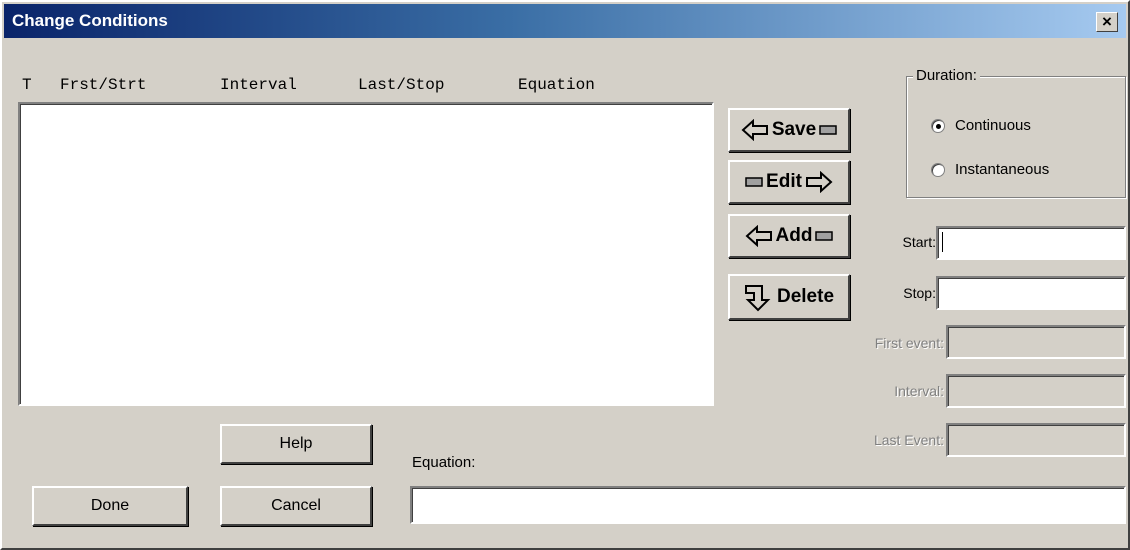  What do you see at coordinates (909, 343) in the screenshot?
I see `first-event-label: First event:` at bounding box center [909, 343].